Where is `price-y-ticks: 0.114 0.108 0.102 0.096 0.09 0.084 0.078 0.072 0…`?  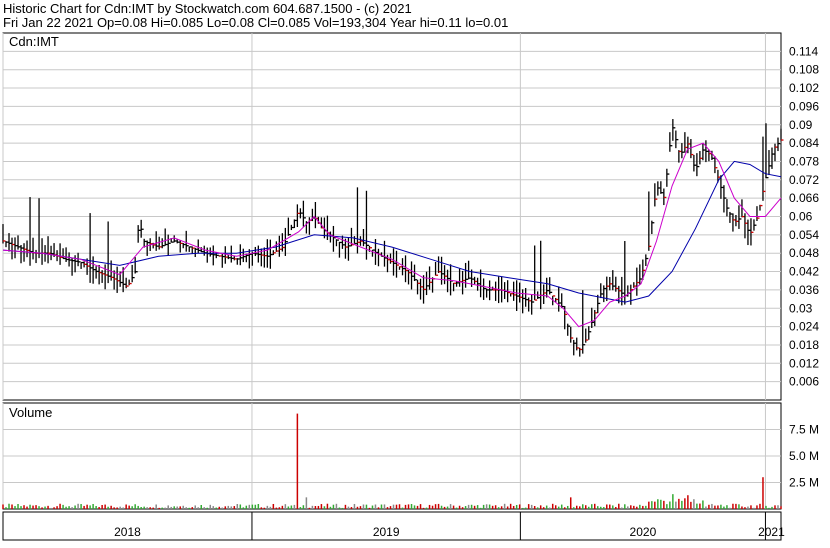
price-y-ticks: 0.114 0.108 0.102 0.096 0.09 0.084 0.078 0.072 0… is located at coordinates (804, 216).